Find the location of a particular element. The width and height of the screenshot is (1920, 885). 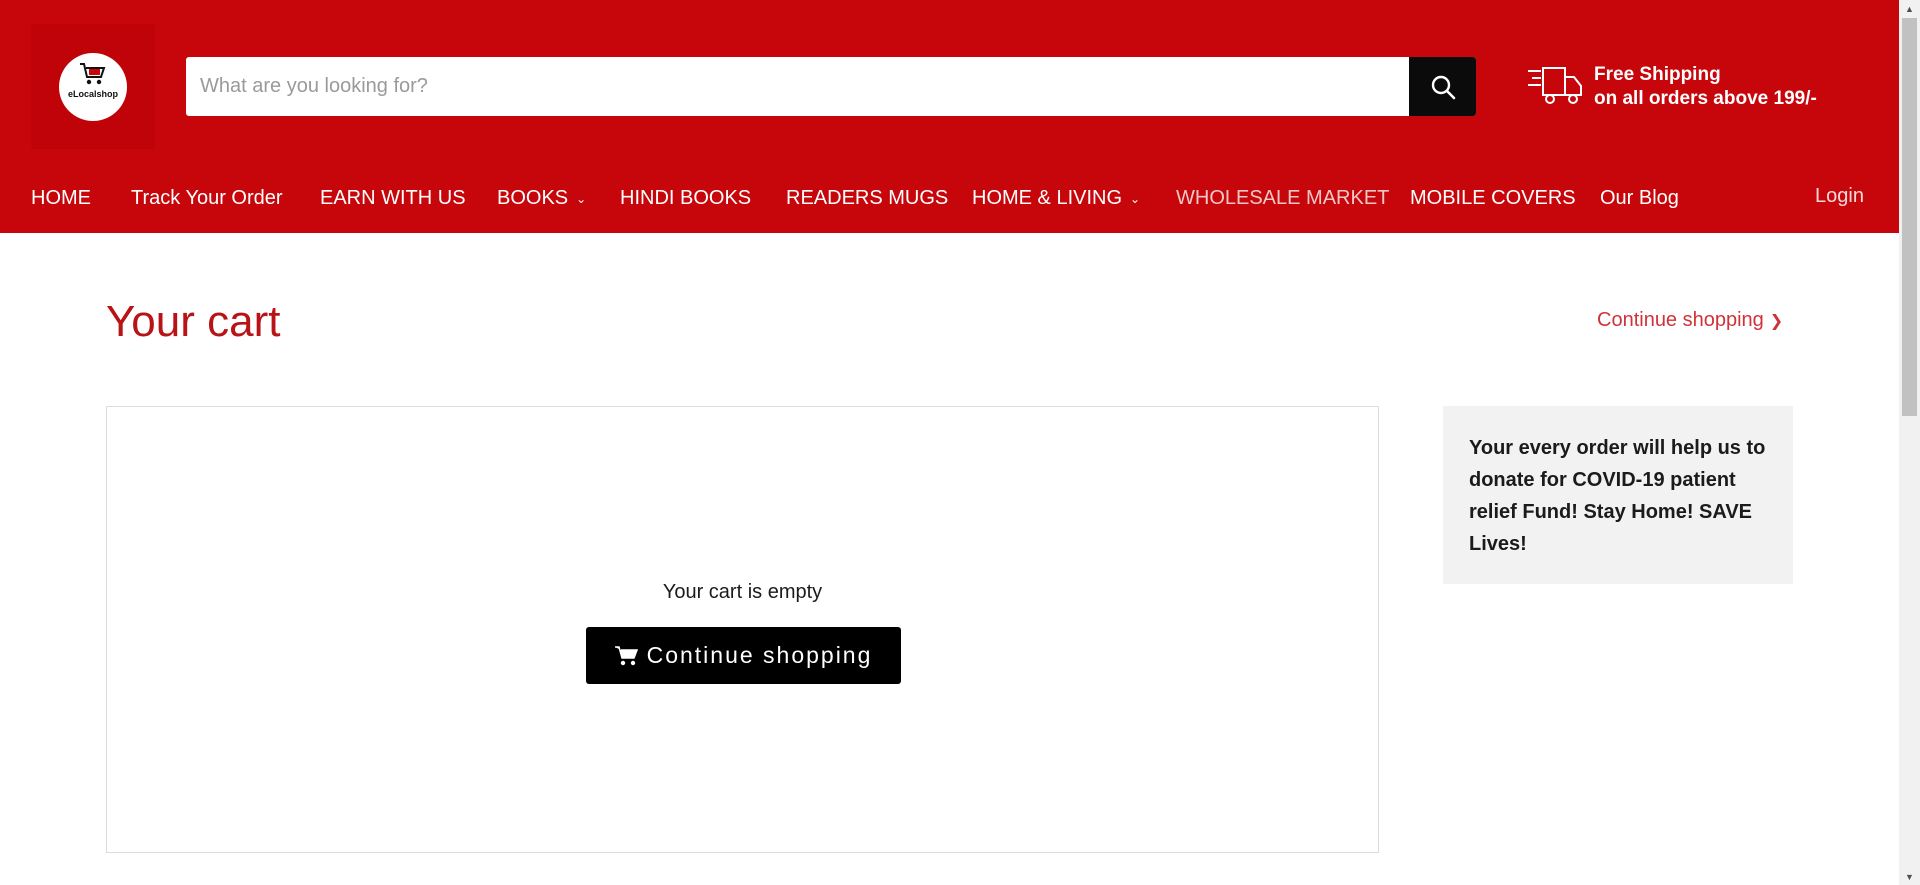

login-link: Login is located at coordinates (1839, 196).